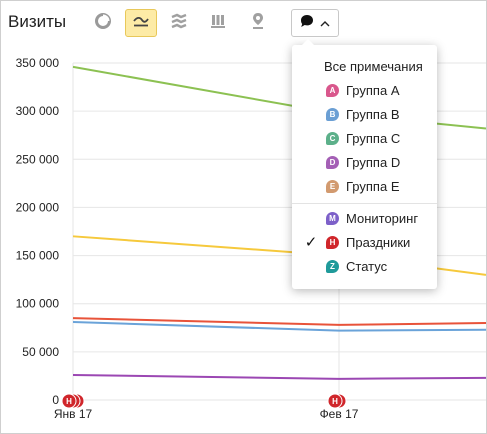 This screenshot has width=487, height=434. I want to click on y-tick-label: 300 000, so click(38, 111).